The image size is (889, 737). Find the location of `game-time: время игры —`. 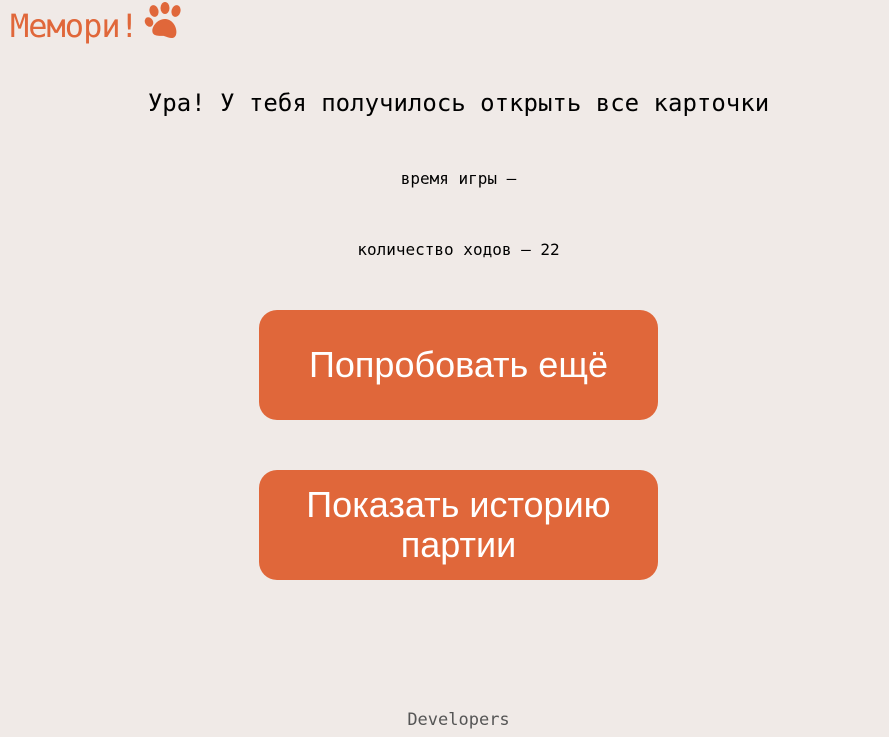

game-time: время игры — is located at coordinates (458, 178).